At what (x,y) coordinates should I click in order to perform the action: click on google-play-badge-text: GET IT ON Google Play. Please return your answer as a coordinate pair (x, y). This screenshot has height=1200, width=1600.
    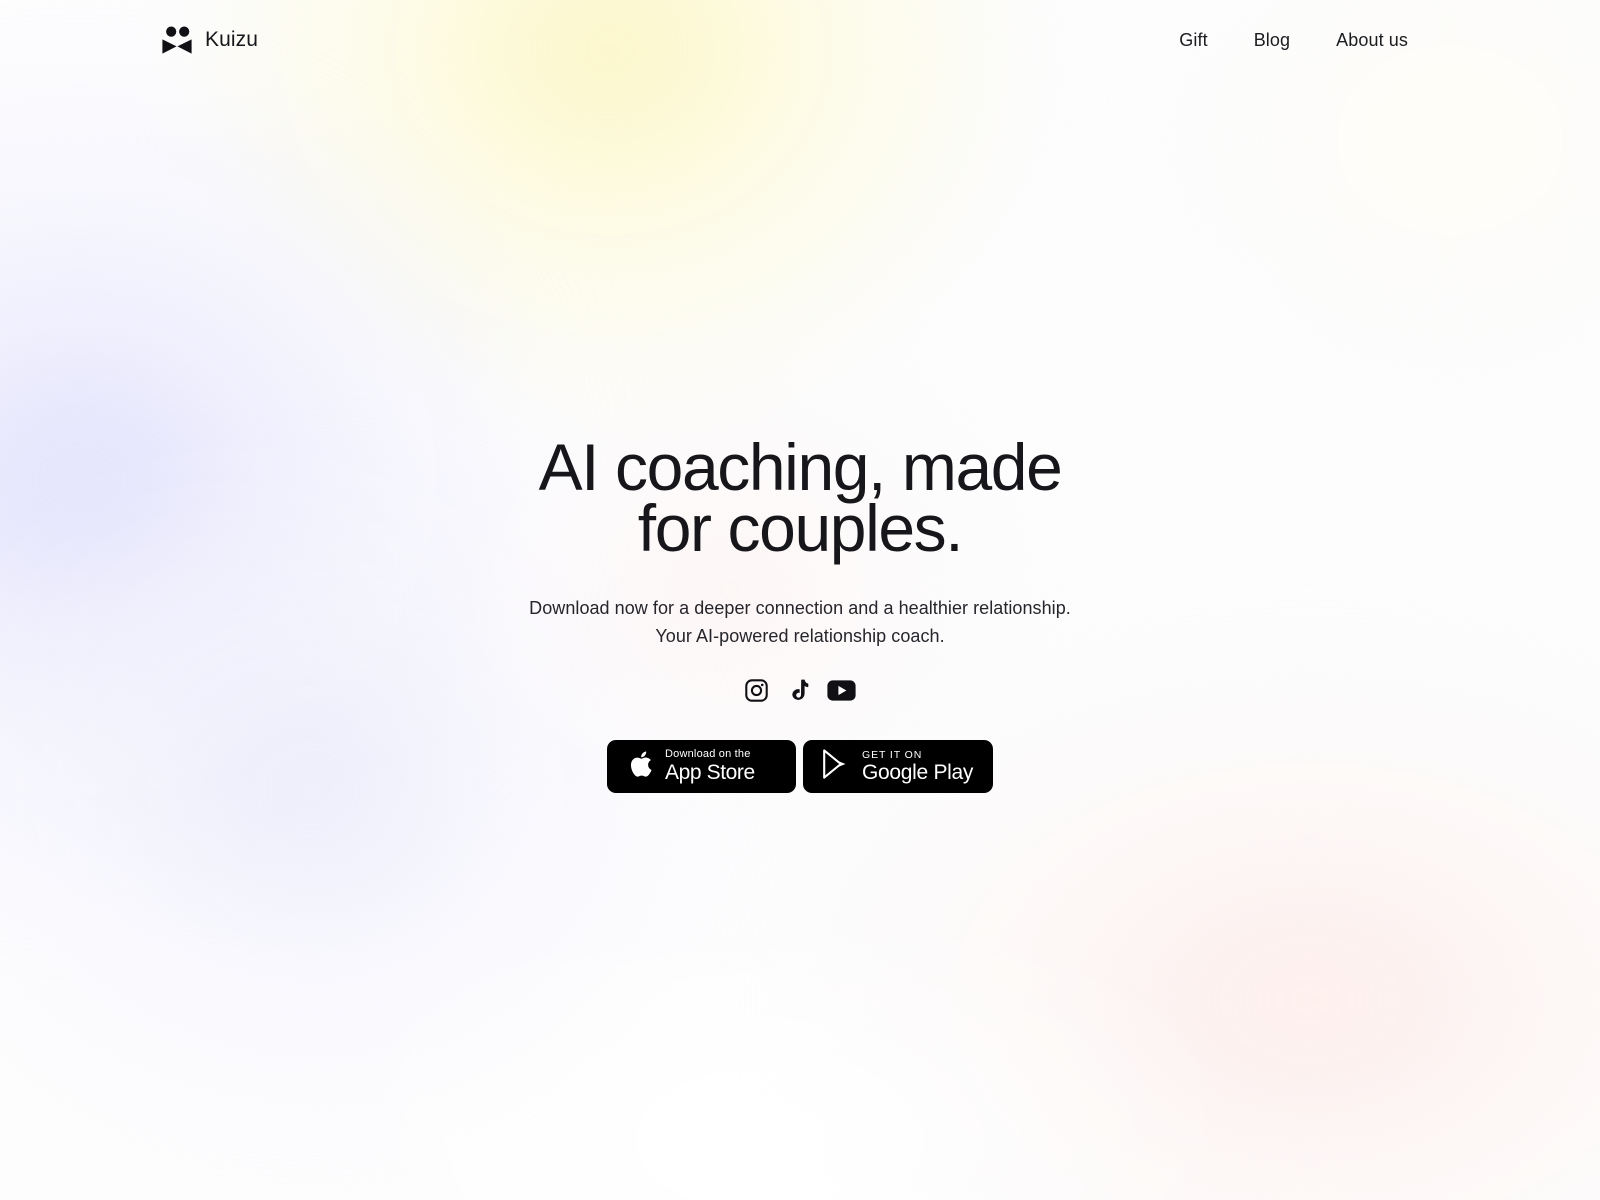
    Looking at the image, I should click on (917, 767).